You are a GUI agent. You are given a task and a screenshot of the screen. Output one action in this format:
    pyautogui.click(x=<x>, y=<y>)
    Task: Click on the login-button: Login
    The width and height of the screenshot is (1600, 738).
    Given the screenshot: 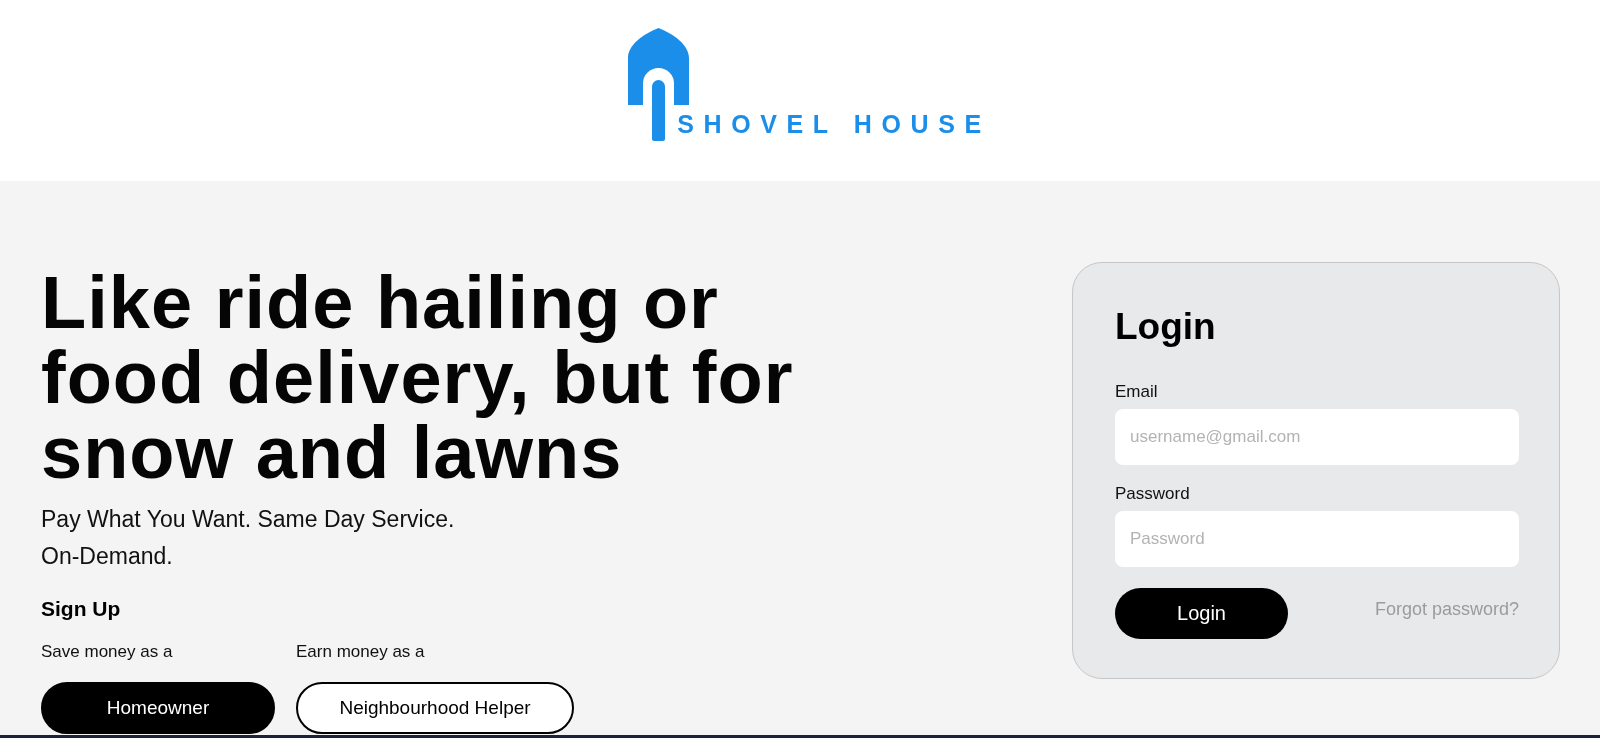 What is the action you would take?
    pyautogui.click(x=1201, y=613)
    